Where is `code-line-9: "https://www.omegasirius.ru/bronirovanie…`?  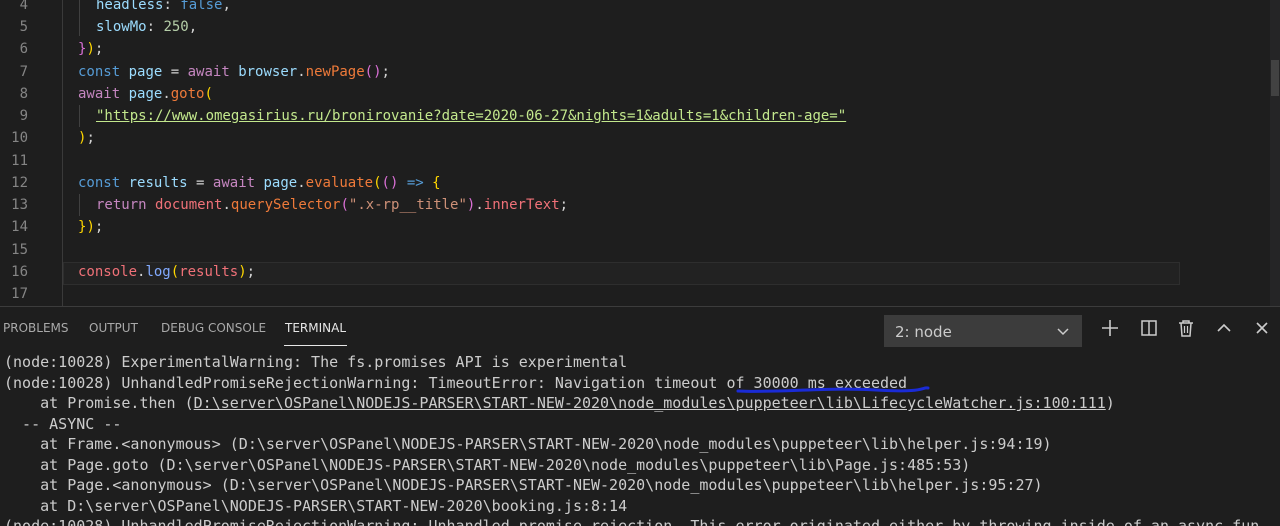
code-line-9: "https://www.omegasirius.ru/bronirovanie… is located at coordinates (471, 116).